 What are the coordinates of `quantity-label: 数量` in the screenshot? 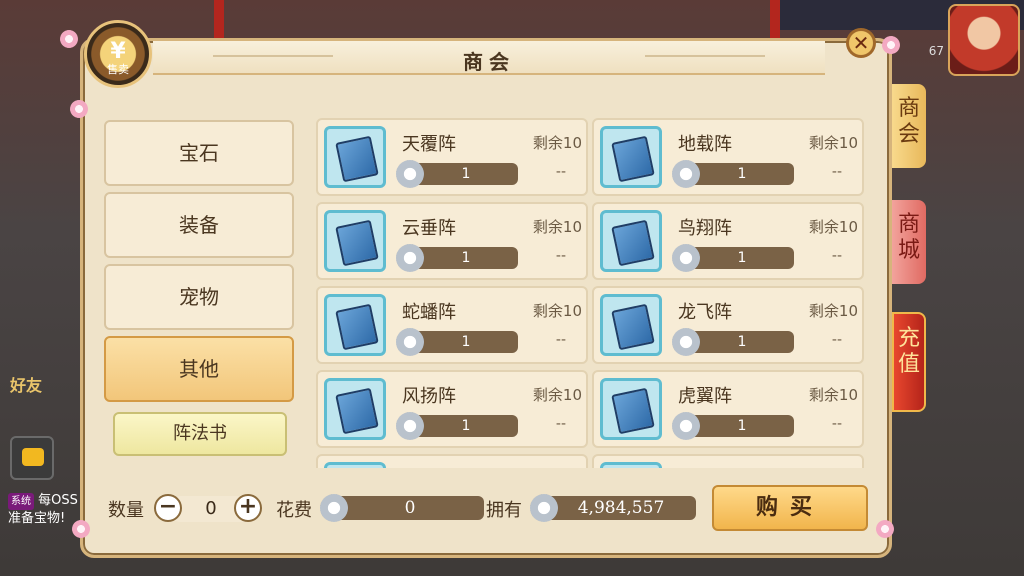 It's located at (126, 510).